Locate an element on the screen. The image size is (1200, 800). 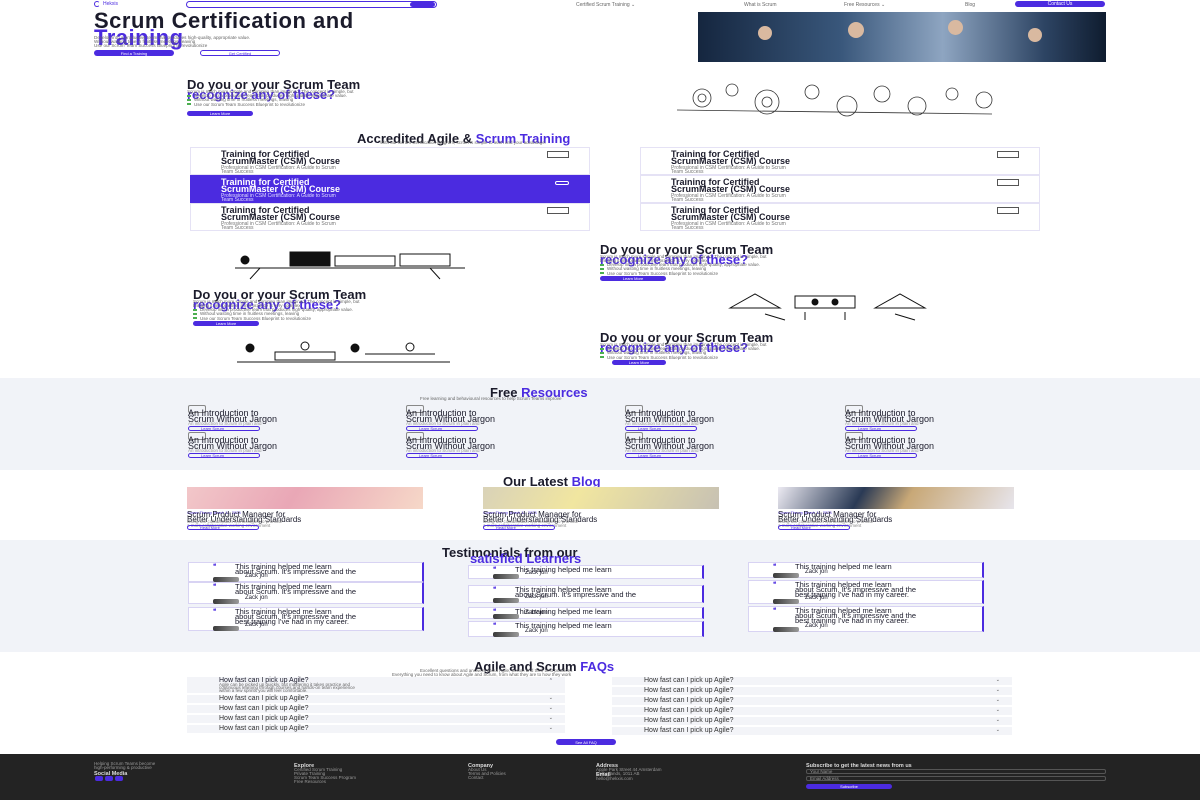
testimonial-card: ❝ This training helped me learn Zack jon is located at coordinates (586, 629).